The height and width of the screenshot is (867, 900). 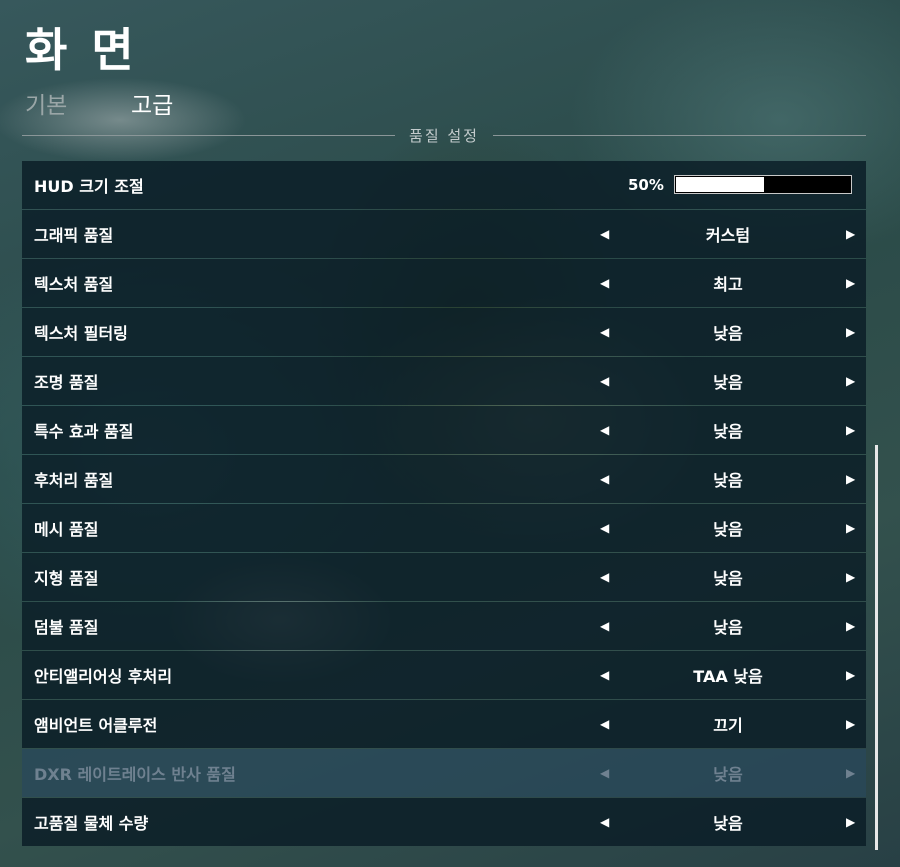 I want to click on setting-label: 텍스처 필터링, so click(x=81, y=333).